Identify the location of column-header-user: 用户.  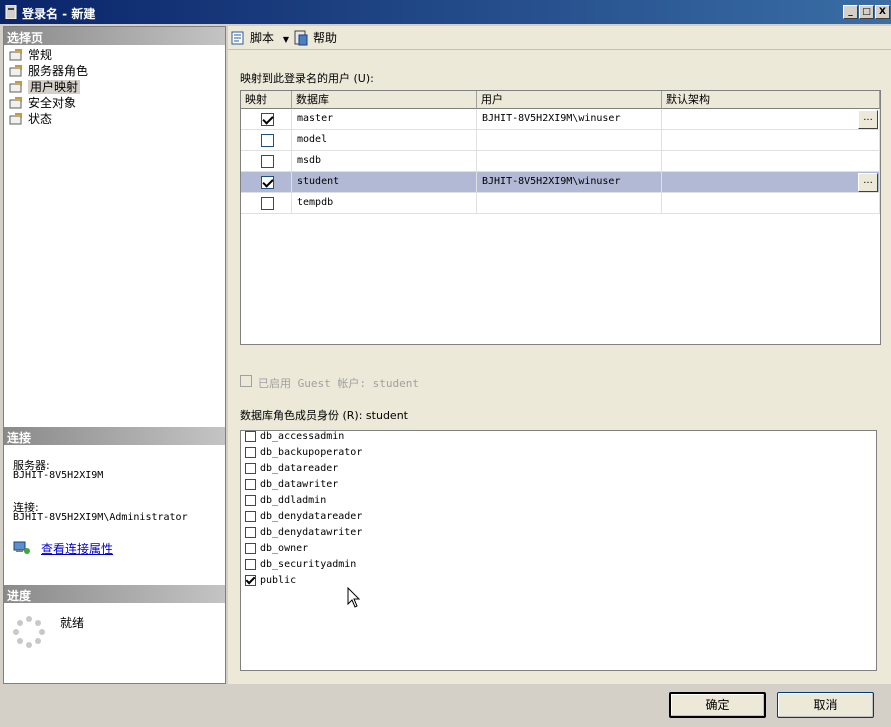
(569, 100).